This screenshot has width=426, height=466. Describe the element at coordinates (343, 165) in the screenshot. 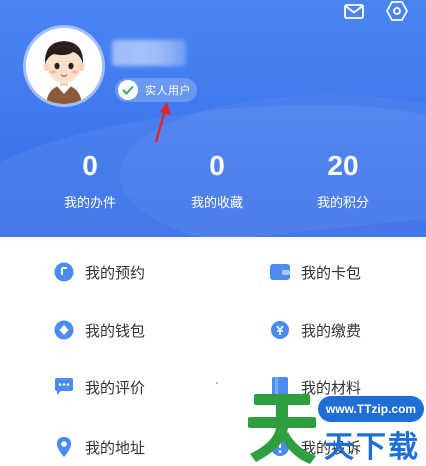

I see `stat-value: 20` at that location.